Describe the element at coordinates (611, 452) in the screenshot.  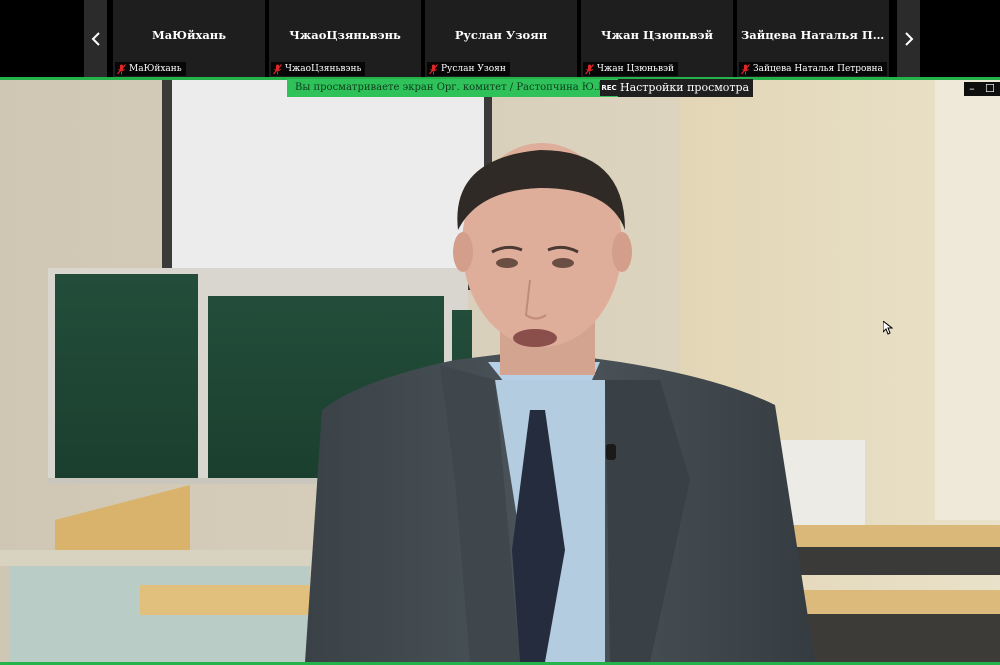
I see `lapel-microphone` at that location.